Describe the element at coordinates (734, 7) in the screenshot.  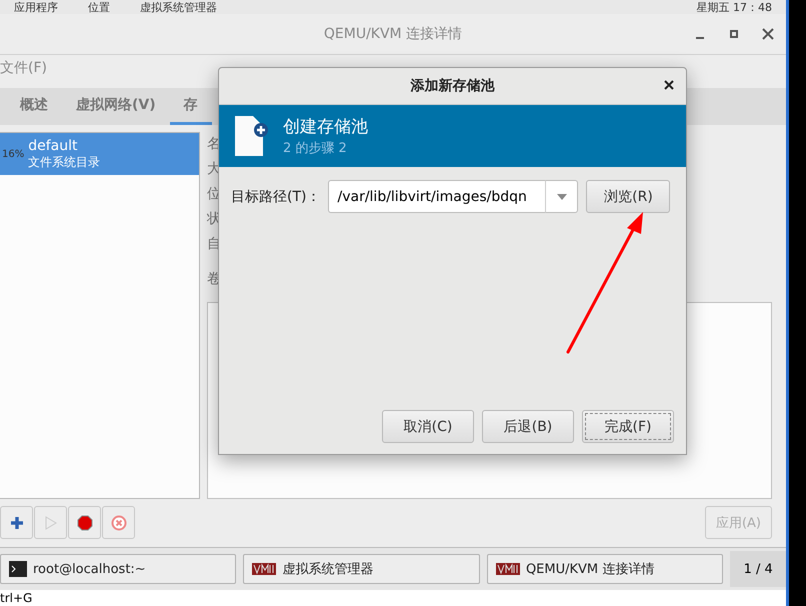
I see `clock: 星期五 17：48` at that location.